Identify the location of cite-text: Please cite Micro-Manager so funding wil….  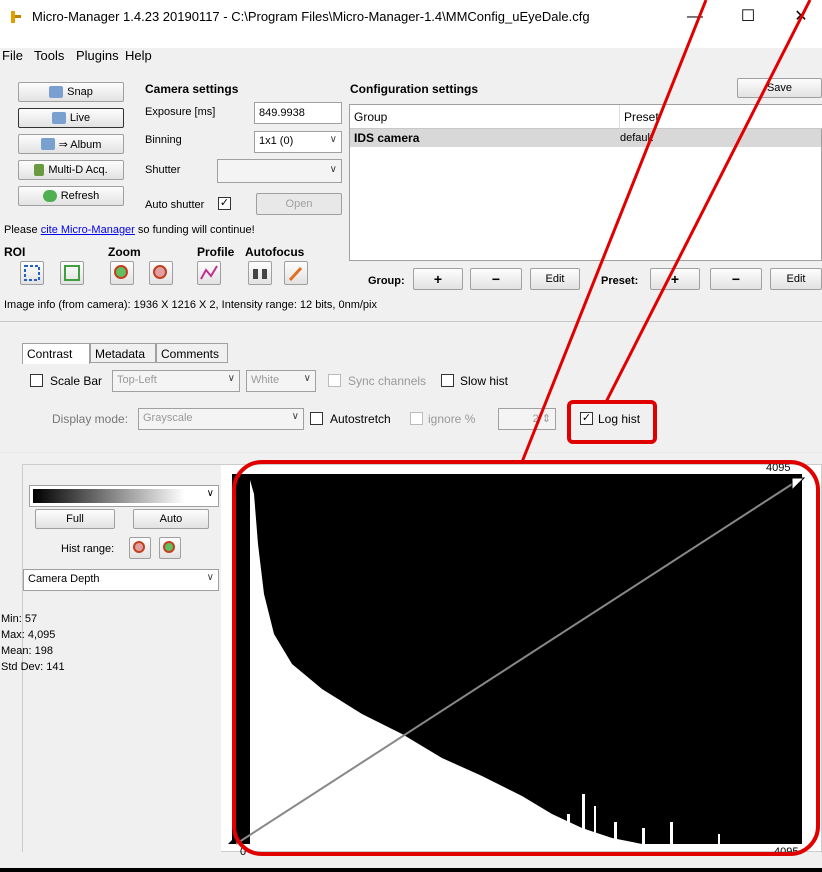
(129, 230).